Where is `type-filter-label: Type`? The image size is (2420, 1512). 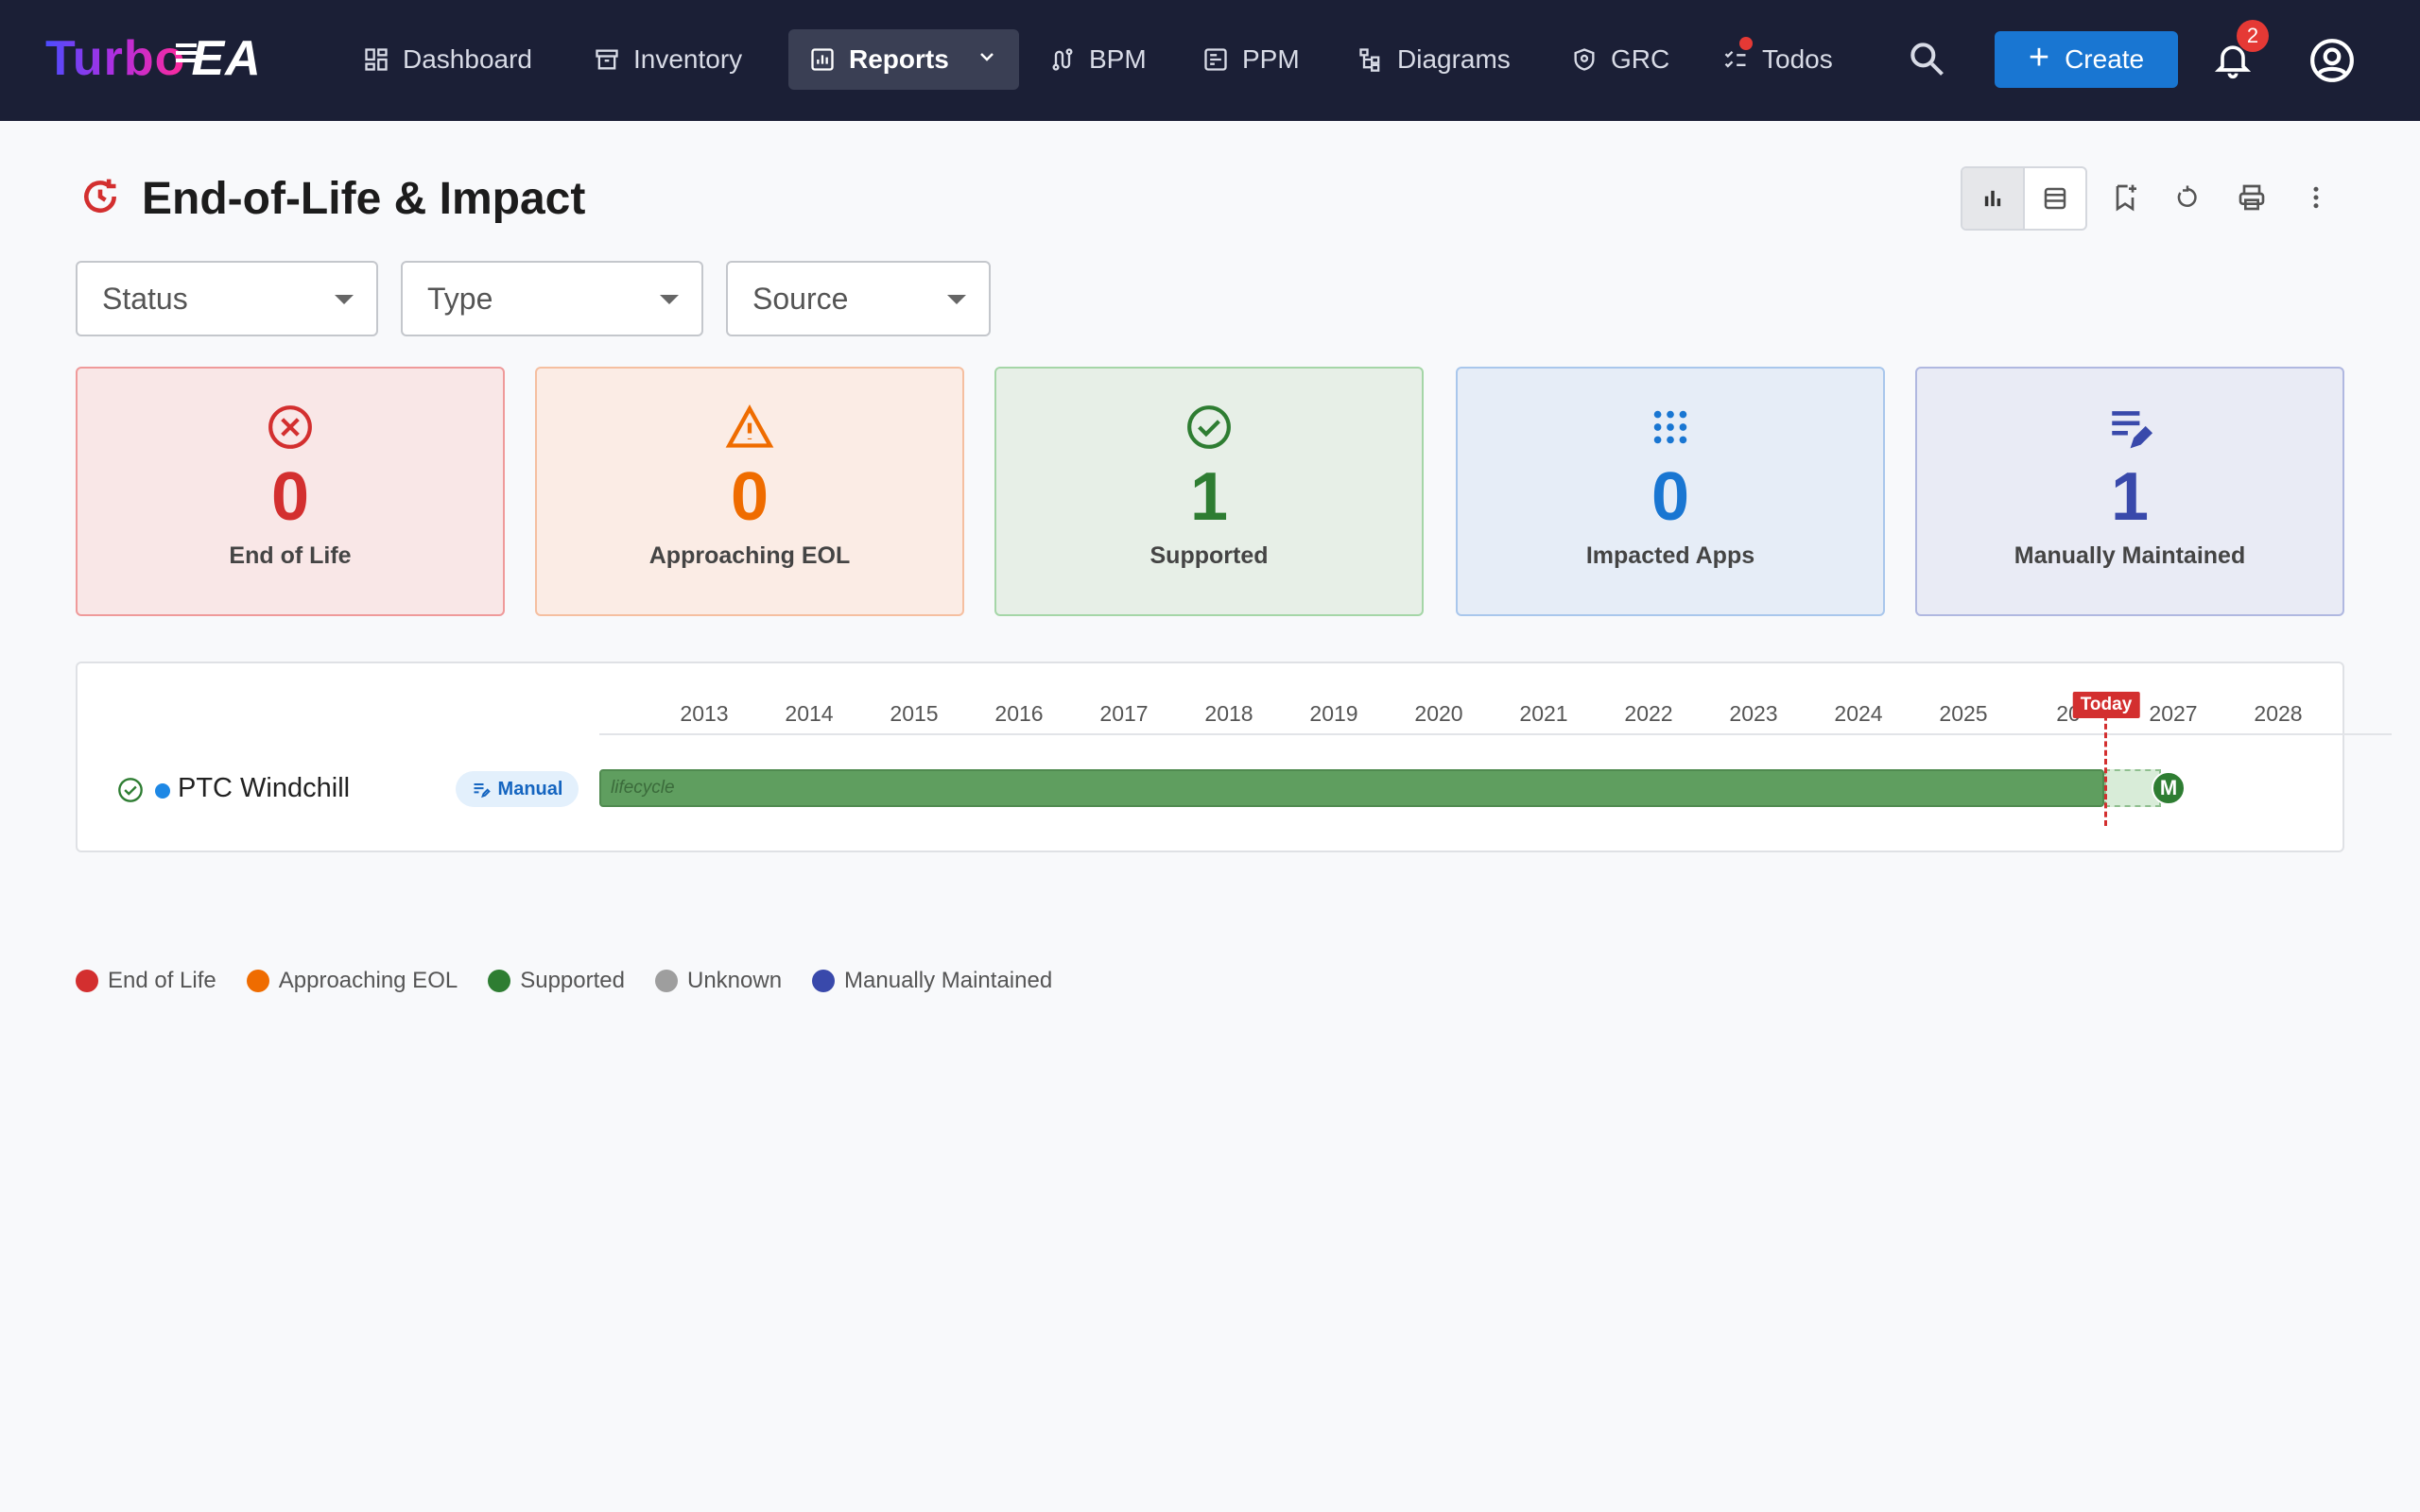
type-filter-label: Type is located at coordinates (460, 298).